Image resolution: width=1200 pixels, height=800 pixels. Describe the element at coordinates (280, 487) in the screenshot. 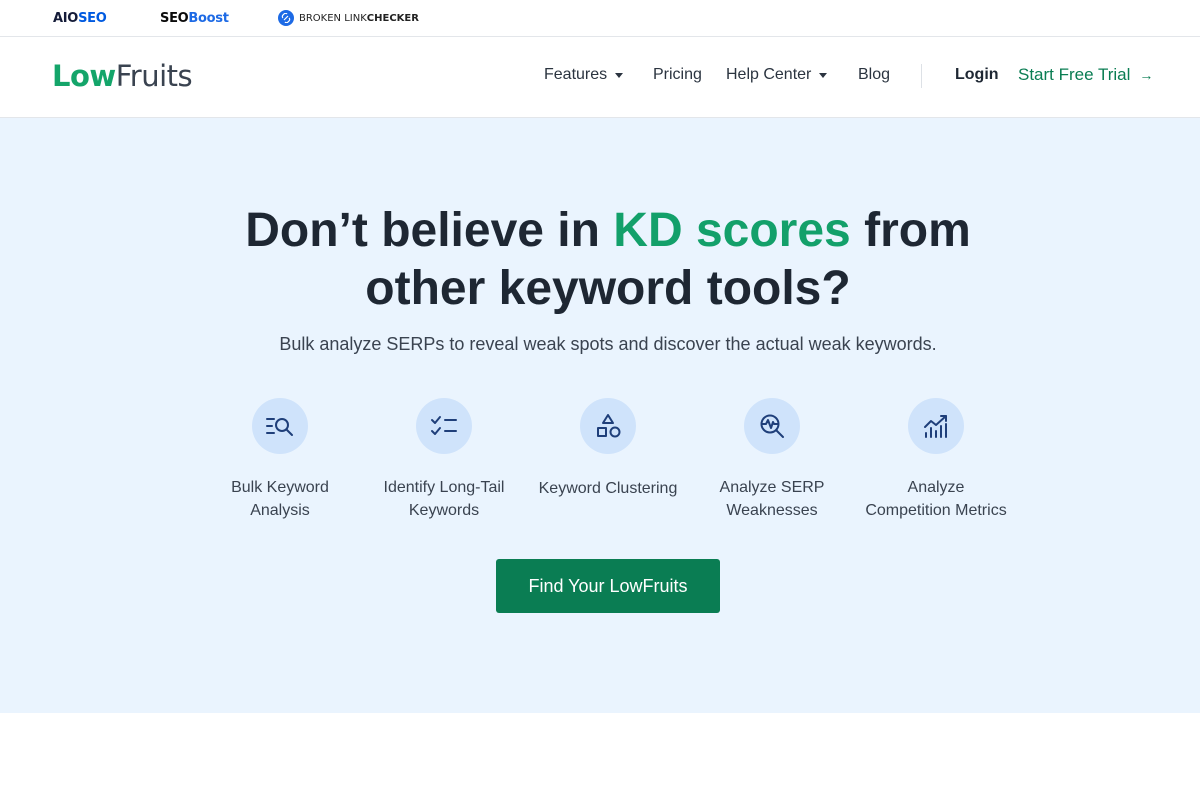

I see `feature-line1: Bulk Keyword` at that location.